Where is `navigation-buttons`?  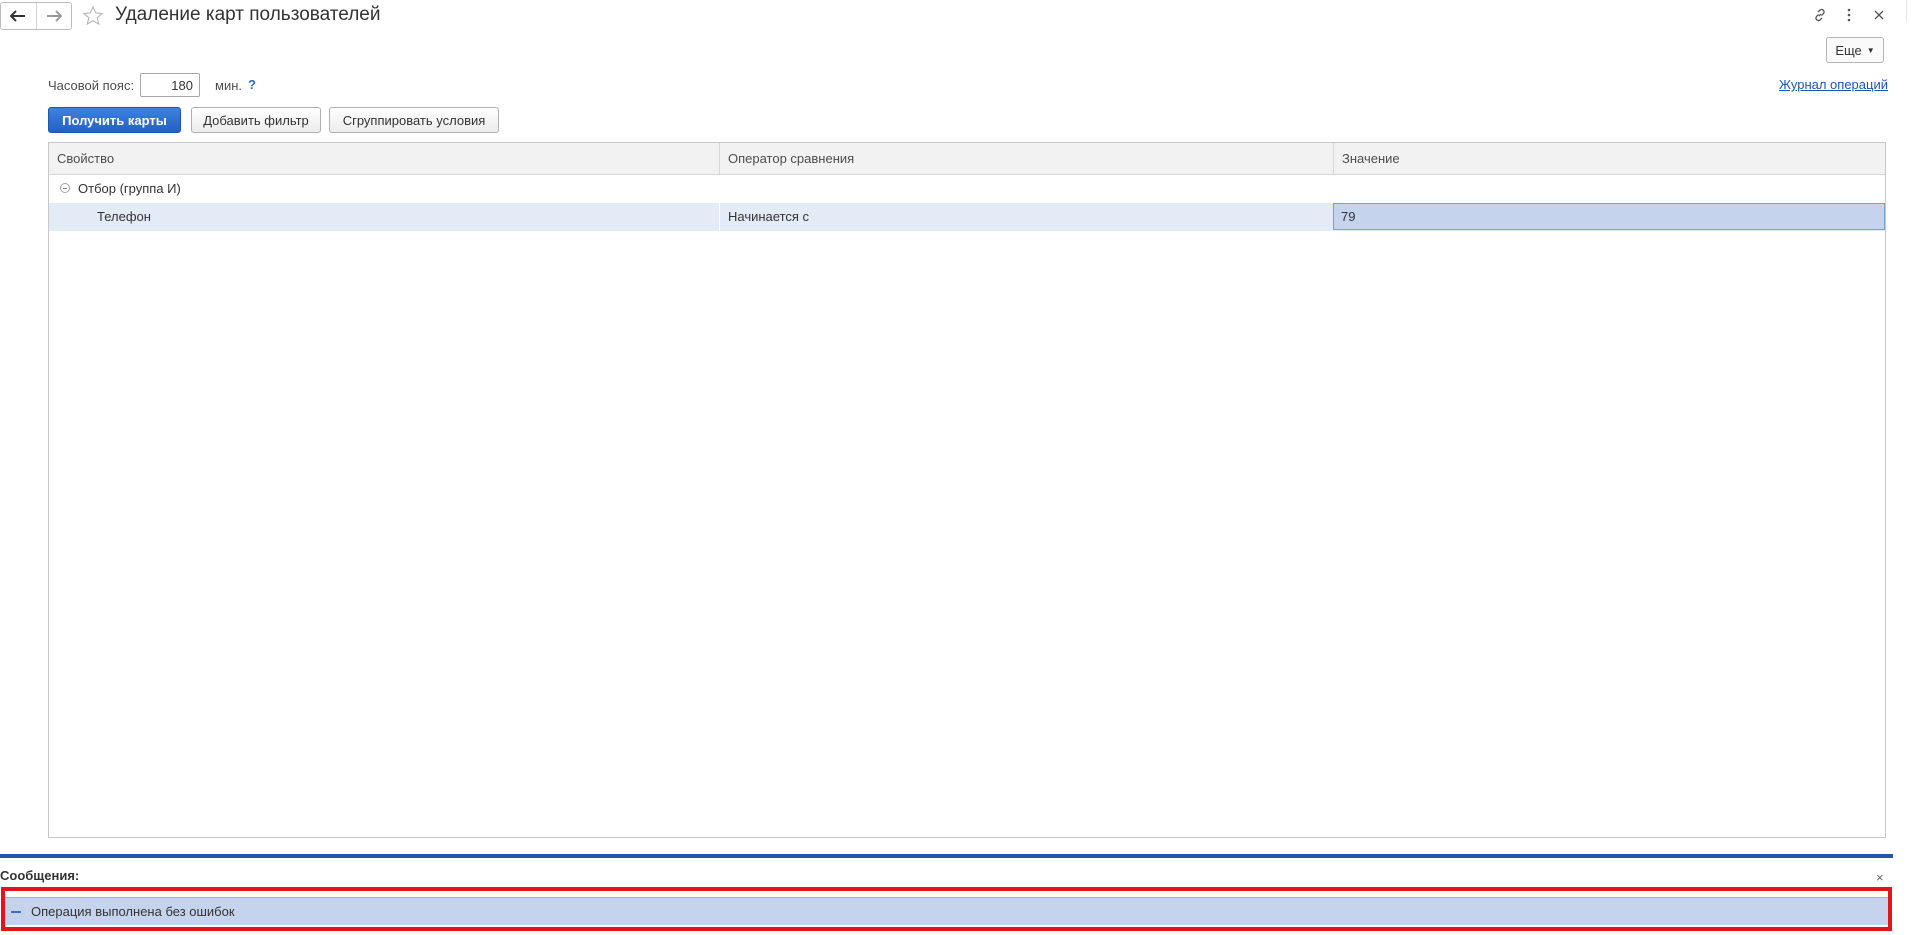 navigation-buttons is located at coordinates (36, 16).